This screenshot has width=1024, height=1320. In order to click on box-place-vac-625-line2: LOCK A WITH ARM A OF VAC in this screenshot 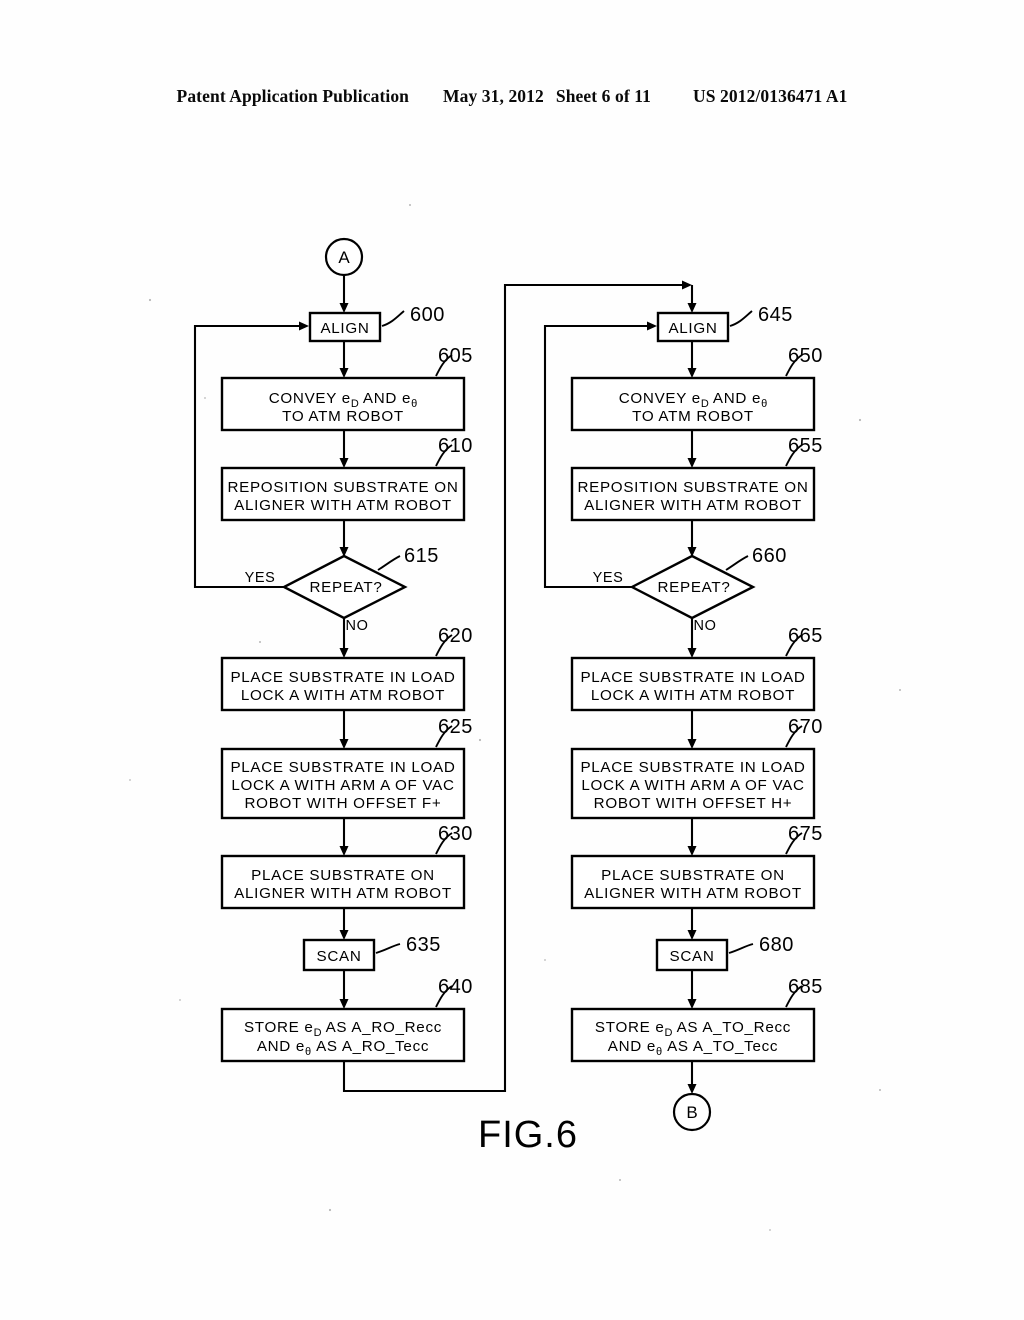, I will do `click(342, 785)`.